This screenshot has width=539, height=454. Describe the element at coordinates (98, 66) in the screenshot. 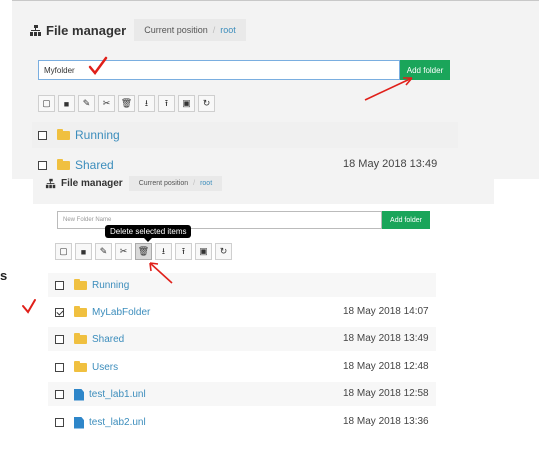

I see `checkmark-annotation-input` at that location.